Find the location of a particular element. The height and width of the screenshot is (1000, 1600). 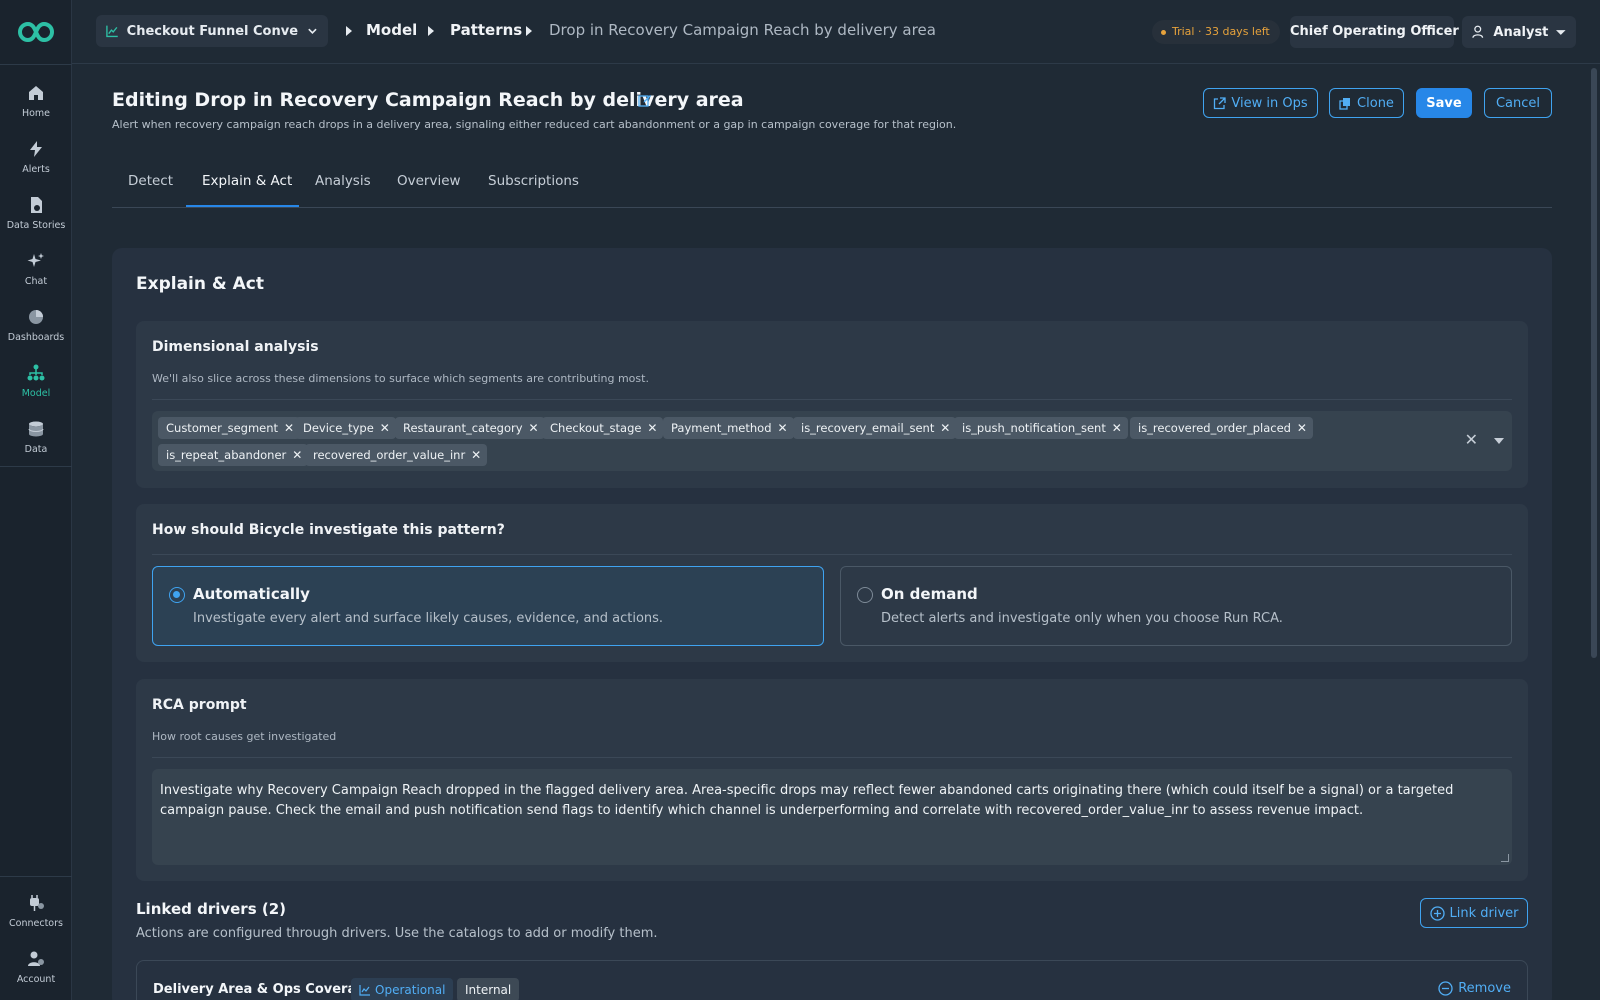

home-icon is located at coordinates (36, 93).